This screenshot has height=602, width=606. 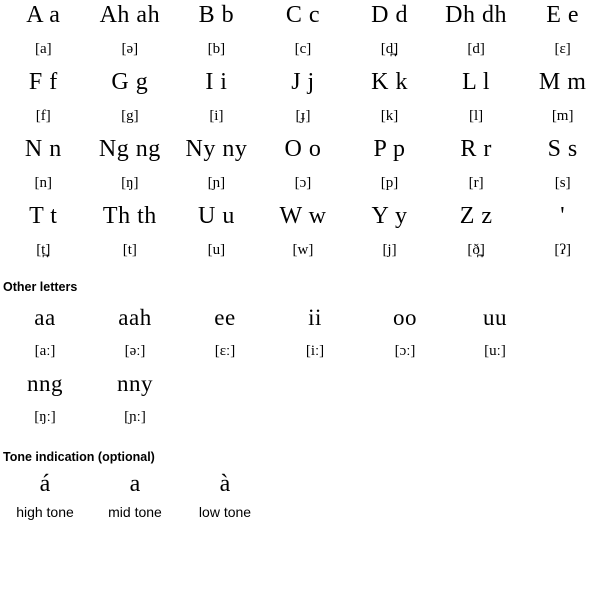 What do you see at coordinates (216, 116) in the screenshot?
I see `ipa-value: [i]` at bounding box center [216, 116].